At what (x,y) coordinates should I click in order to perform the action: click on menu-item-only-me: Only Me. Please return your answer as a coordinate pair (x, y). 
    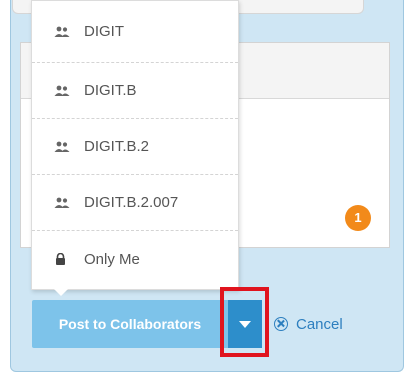
    Looking at the image, I should click on (135, 259).